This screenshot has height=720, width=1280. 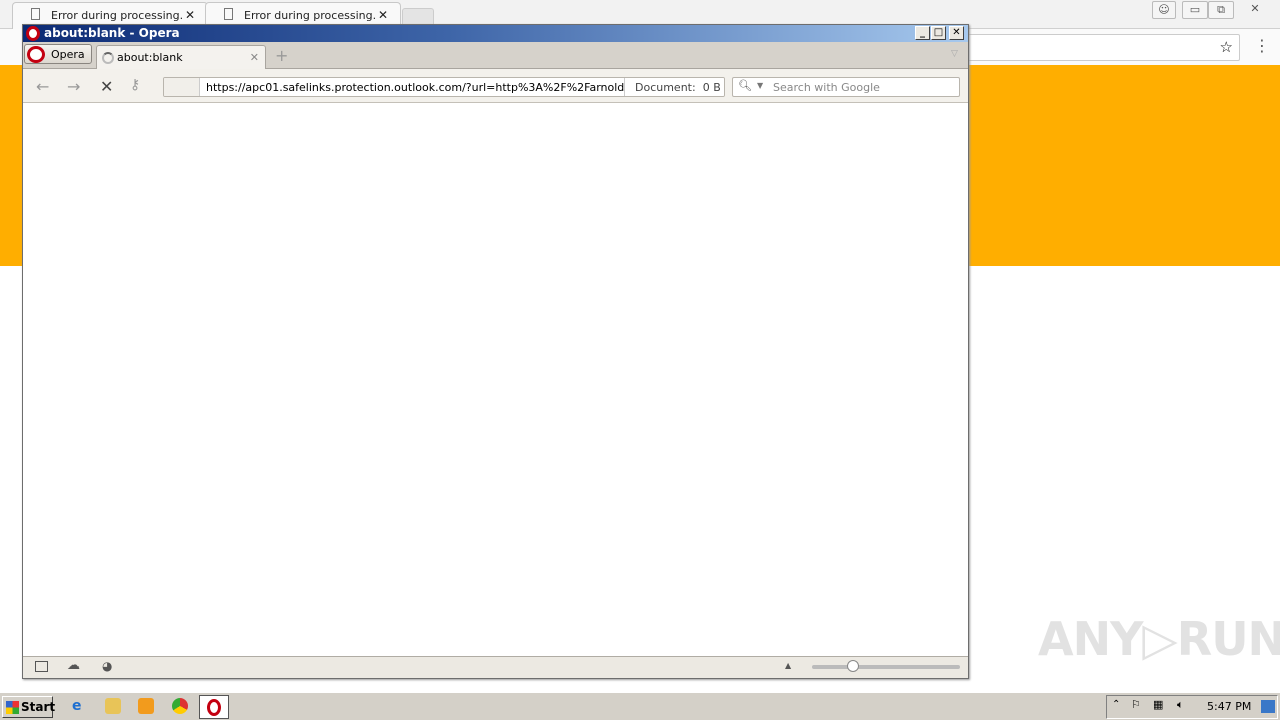 I want to click on view-up-icon: ▲, so click(x=788, y=665).